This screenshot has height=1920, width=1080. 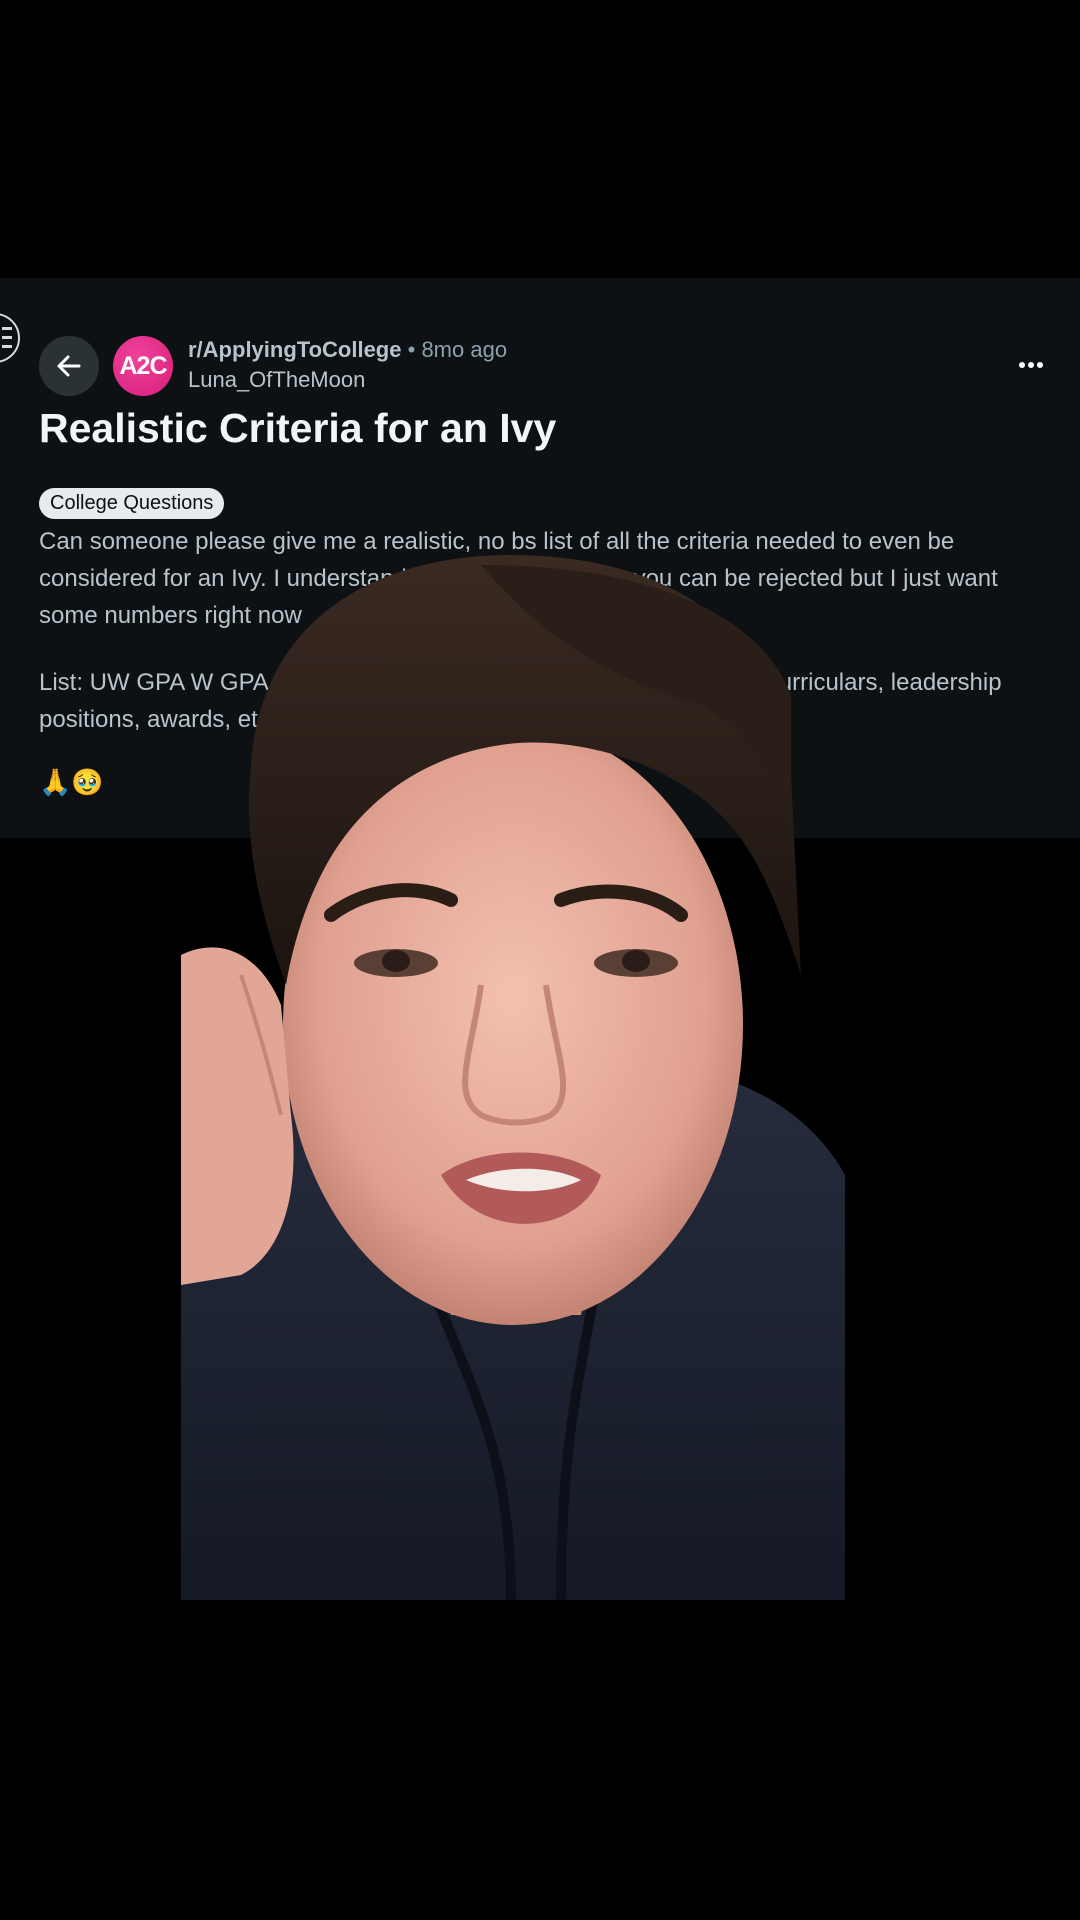 What do you see at coordinates (1031, 365) in the screenshot?
I see `ellipsis-horizontal-icon` at bounding box center [1031, 365].